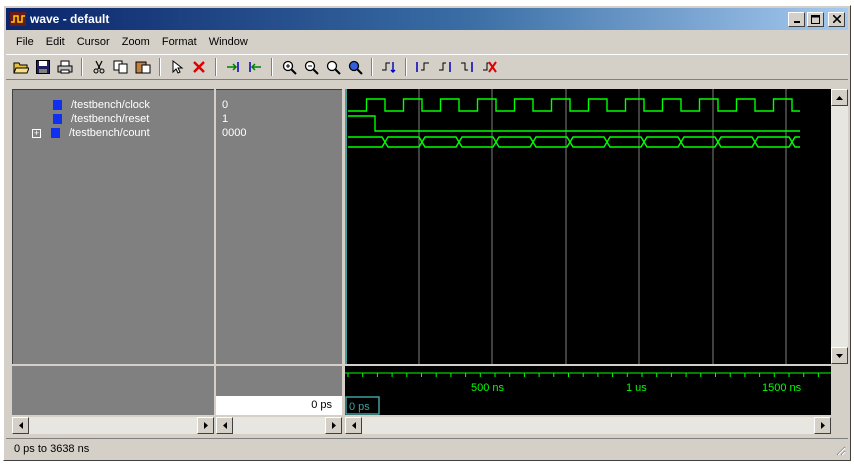 The image size is (854, 464). I want to click on previous-edge-button, so click(423, 67).